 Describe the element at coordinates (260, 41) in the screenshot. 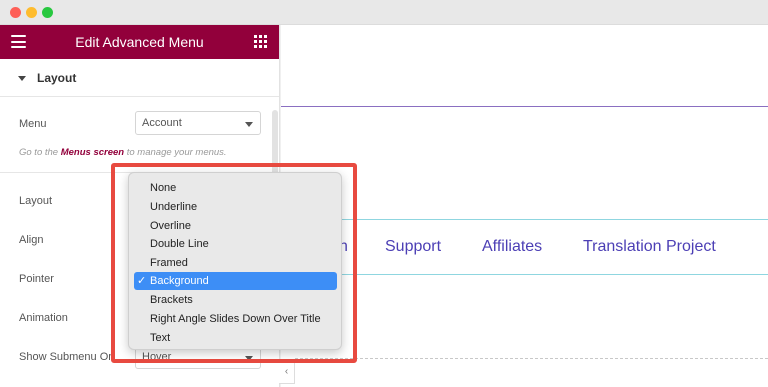

I see `widgets-grid-icon` at that location.